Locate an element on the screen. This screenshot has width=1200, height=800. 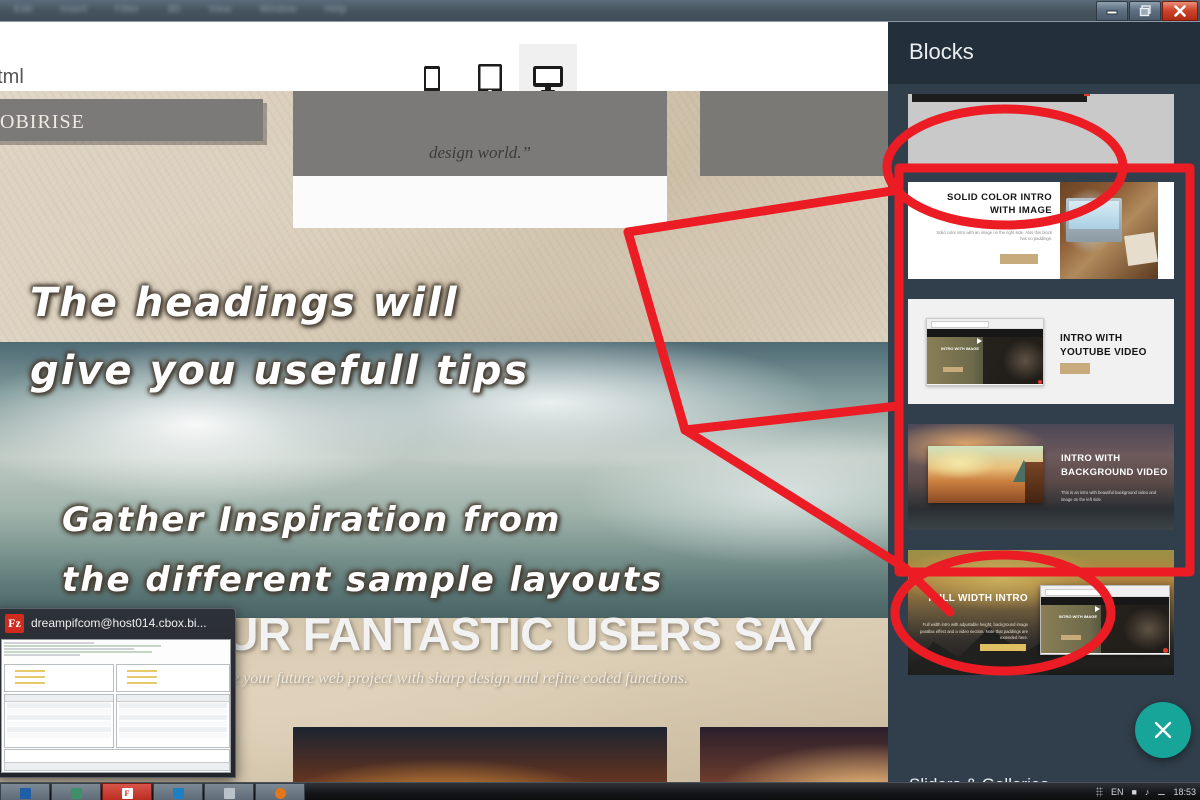
menu-bar: Edit Insert Filter 3D View Window Help is located at coordinates (180, 9).